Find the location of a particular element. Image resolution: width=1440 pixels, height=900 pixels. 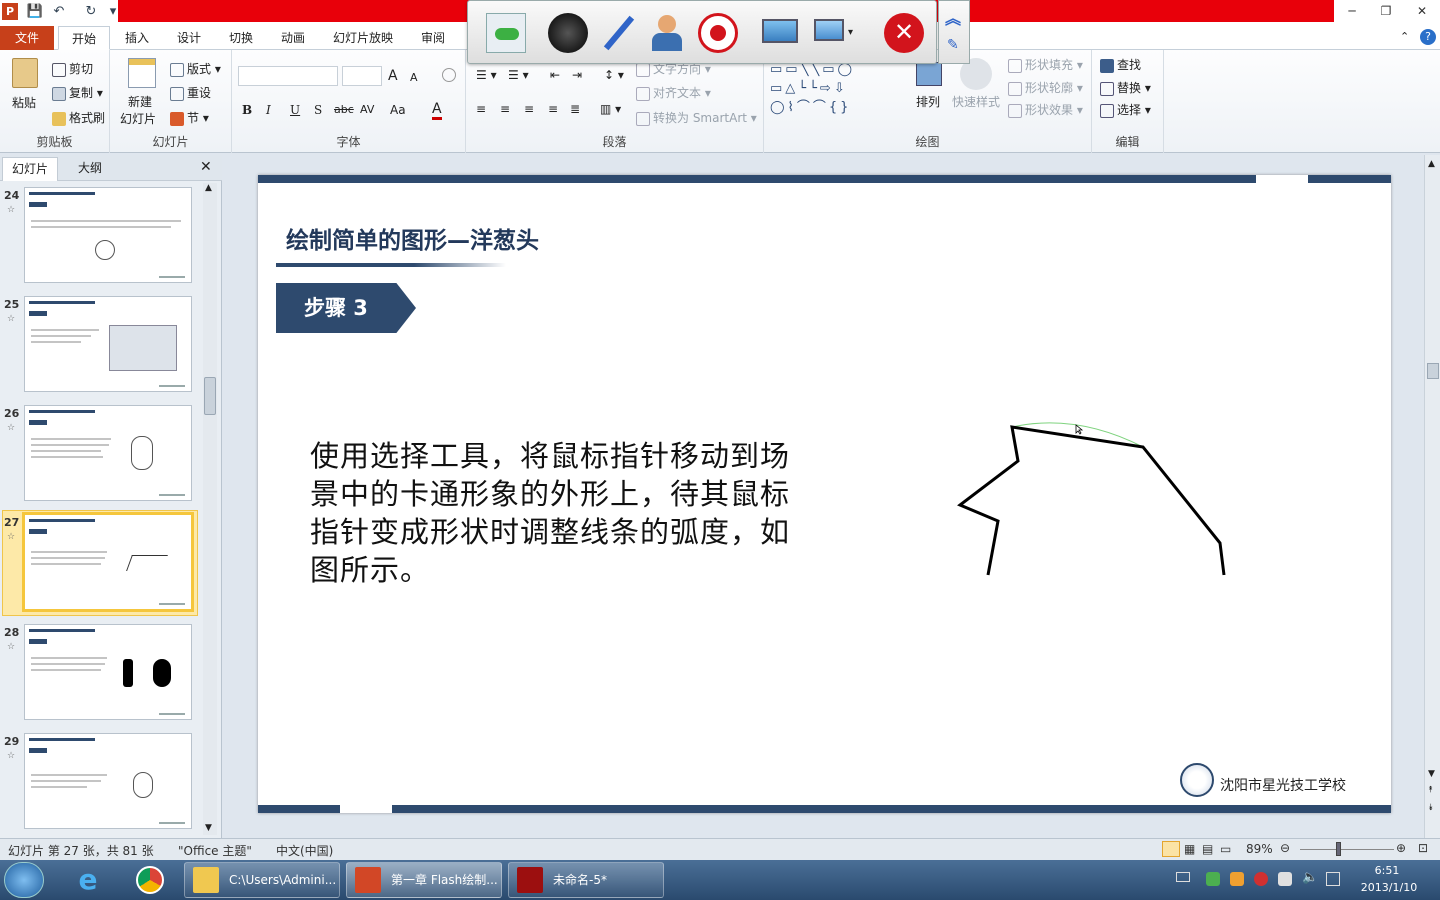

line-spacing-icon: ↕ ▾ is located at coordinates (614, 75).